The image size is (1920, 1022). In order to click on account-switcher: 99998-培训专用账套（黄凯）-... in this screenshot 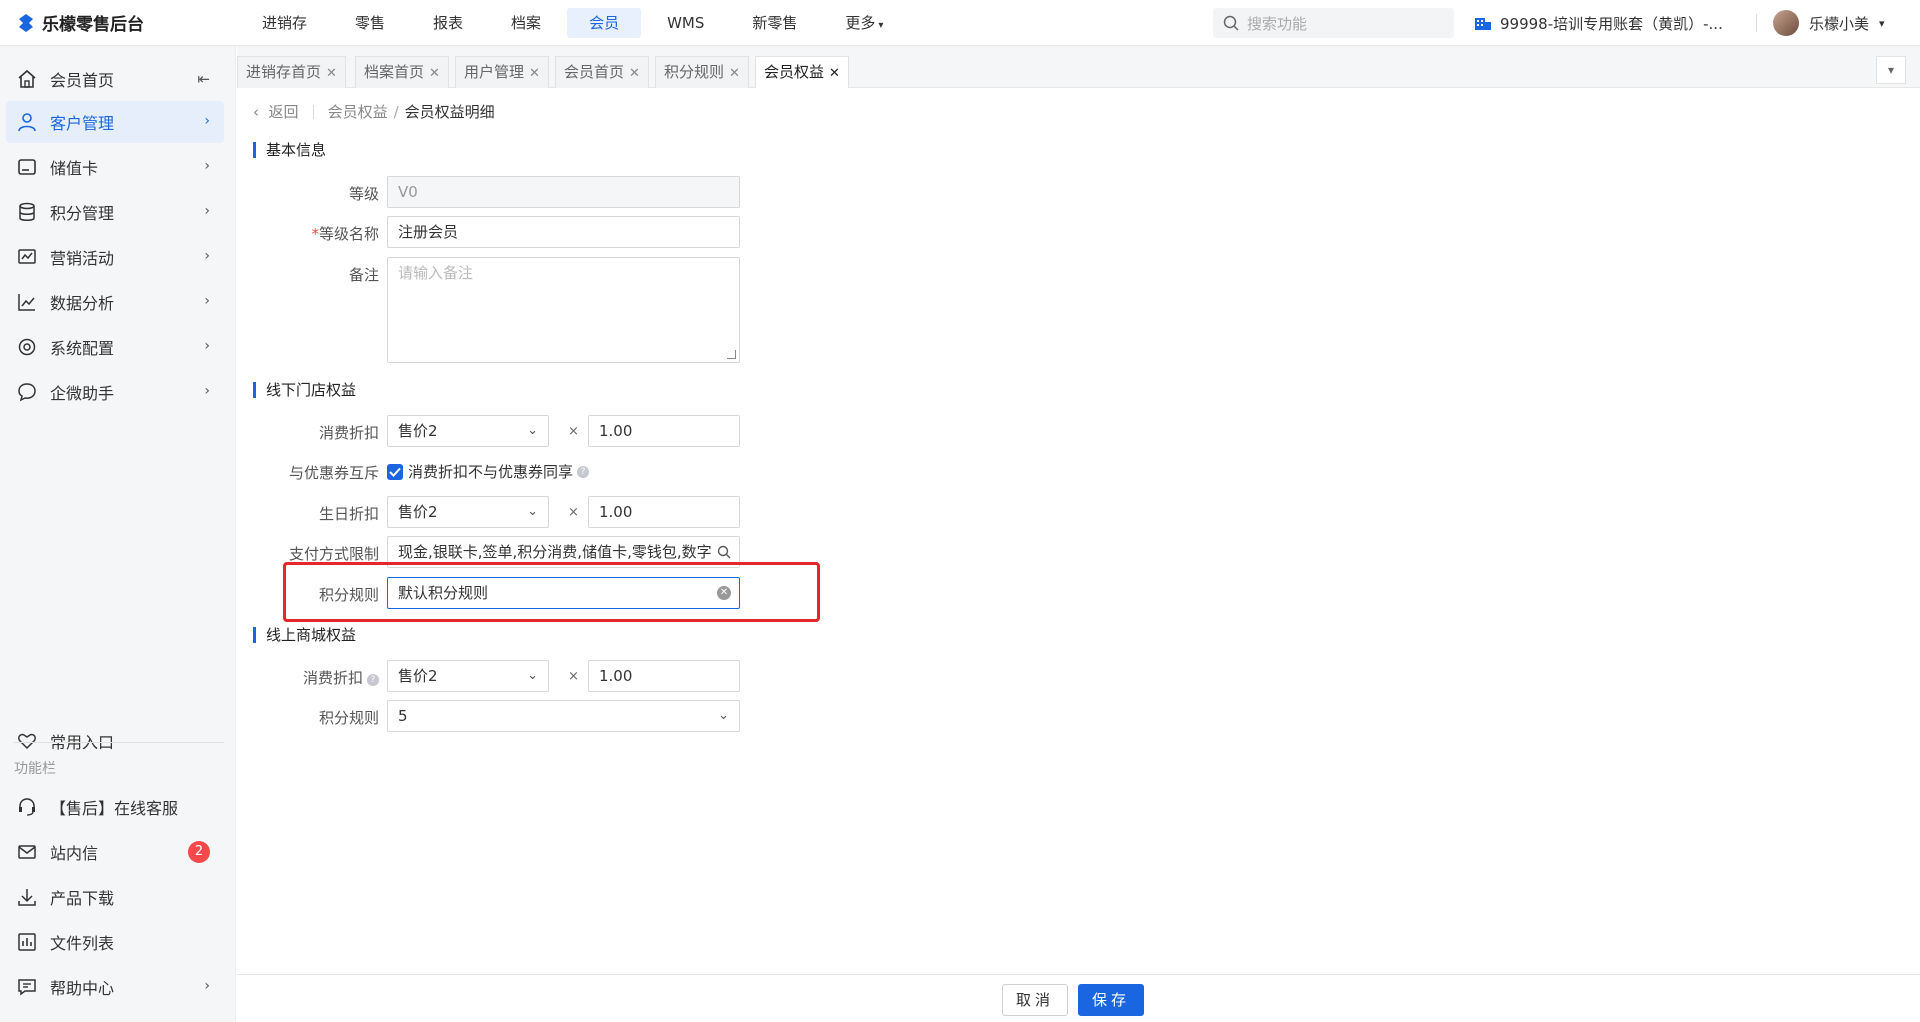, I will do `click(1598, 23)`.